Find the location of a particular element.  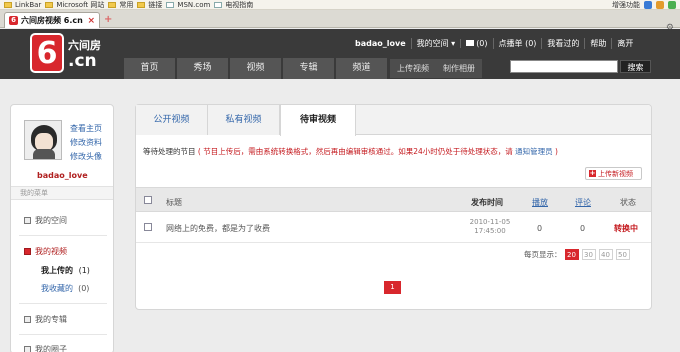

edit-avatar-link: 修改头像 is located at coordinates (86, 156).